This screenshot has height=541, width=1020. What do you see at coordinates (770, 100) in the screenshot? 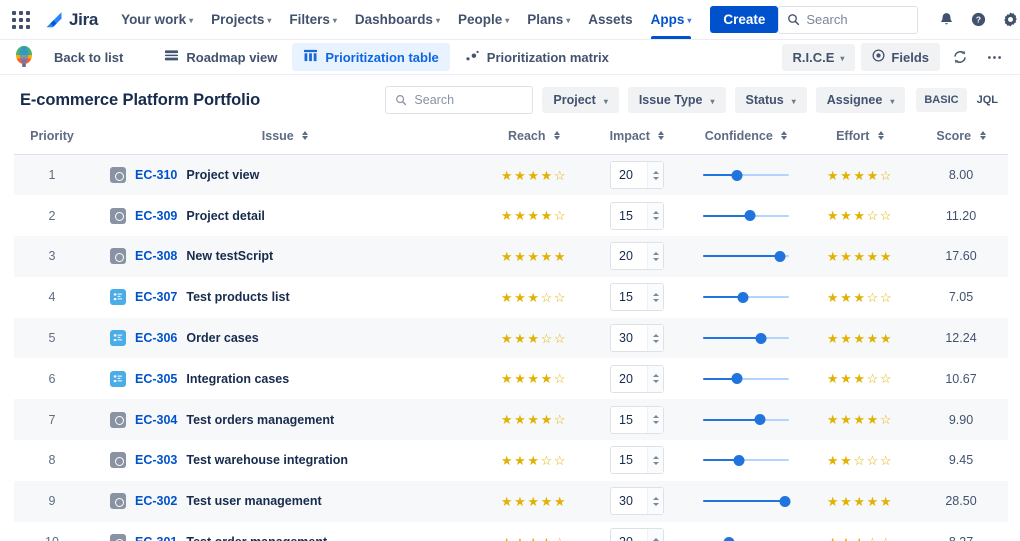
I see `filter-status: Status ▾` at bounding box center [770, 100].